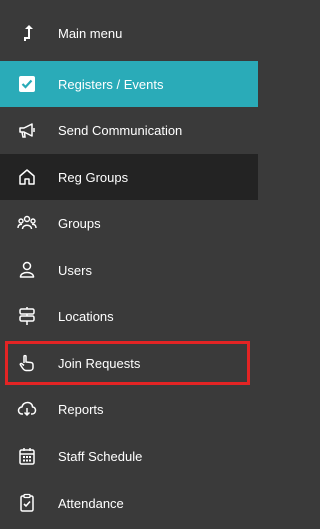 The image size is (320, 529). Describe the element at coordinates (129, 409) in the screenshot. I see `sidebar-item-reports: Reports` at that location.